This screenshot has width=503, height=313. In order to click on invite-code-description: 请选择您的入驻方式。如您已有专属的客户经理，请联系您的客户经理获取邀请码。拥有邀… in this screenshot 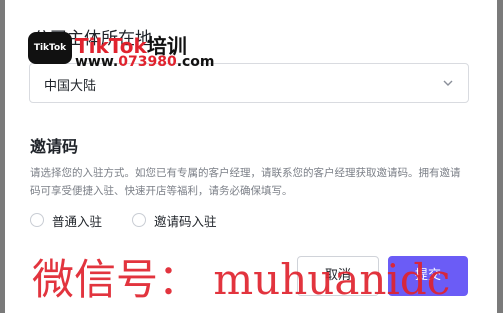, I will do `click(245, 182)`.